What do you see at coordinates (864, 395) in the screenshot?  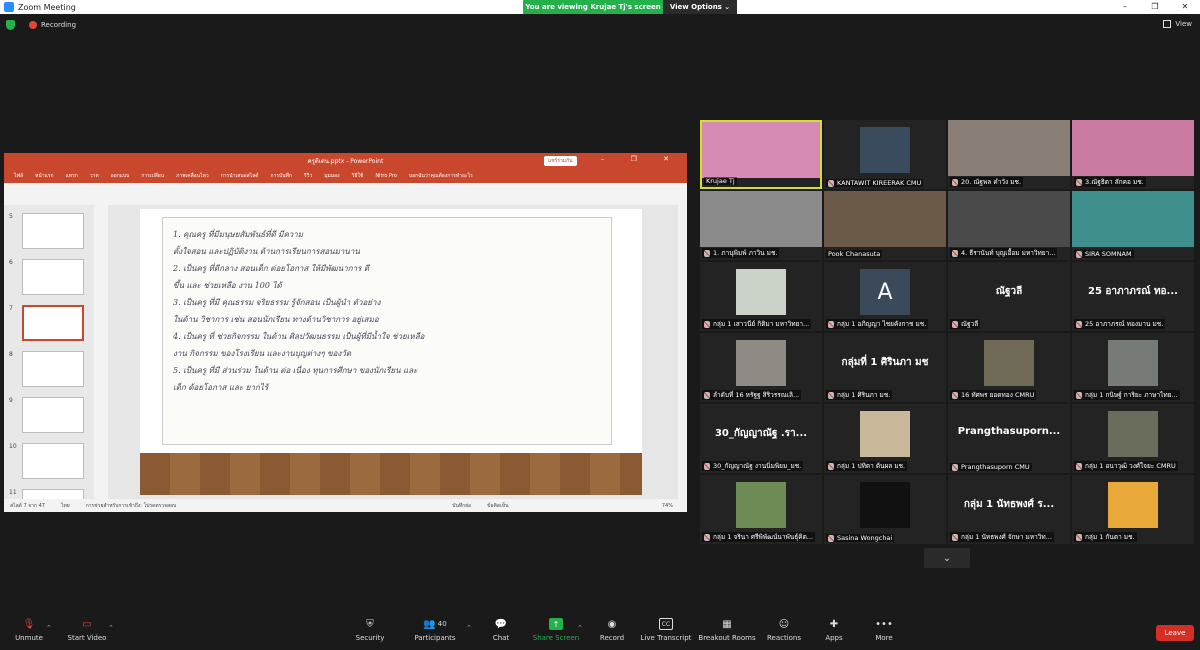 I see `participant-name: กลุ่ม 1 ศิรินภา มช.` at bounding box center [864, 395].